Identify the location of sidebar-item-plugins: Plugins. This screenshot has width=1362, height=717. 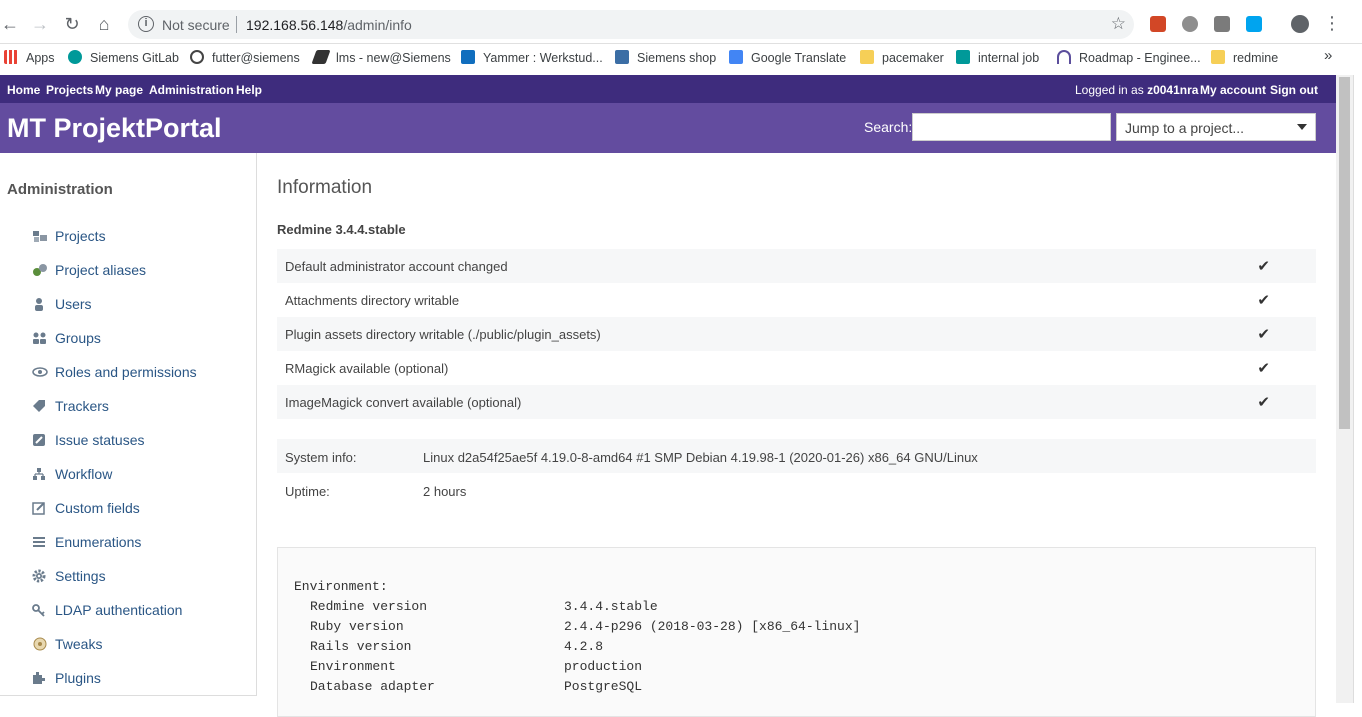
(66, 680).